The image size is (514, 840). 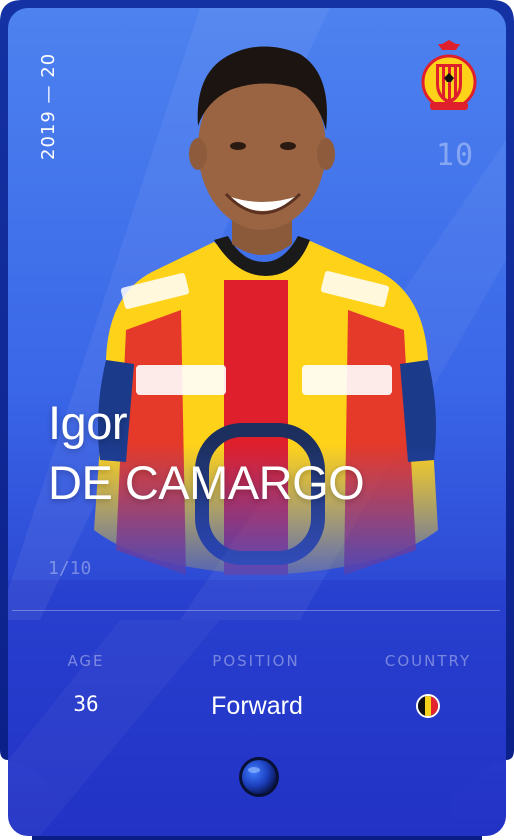 I want to click on stats-divider, so click(x=256, y=610).